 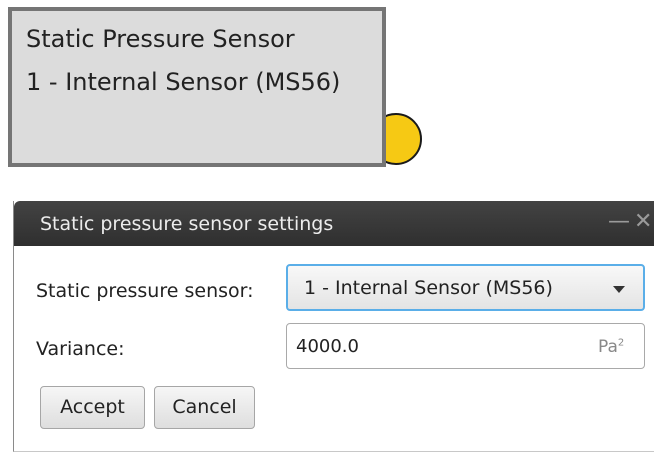 What do you see at coordinates (428, 288) in the screenshot?
I see `sensor-select-value: 1 - Internal Sensor (MS56)` at bounding box center [428, 288].